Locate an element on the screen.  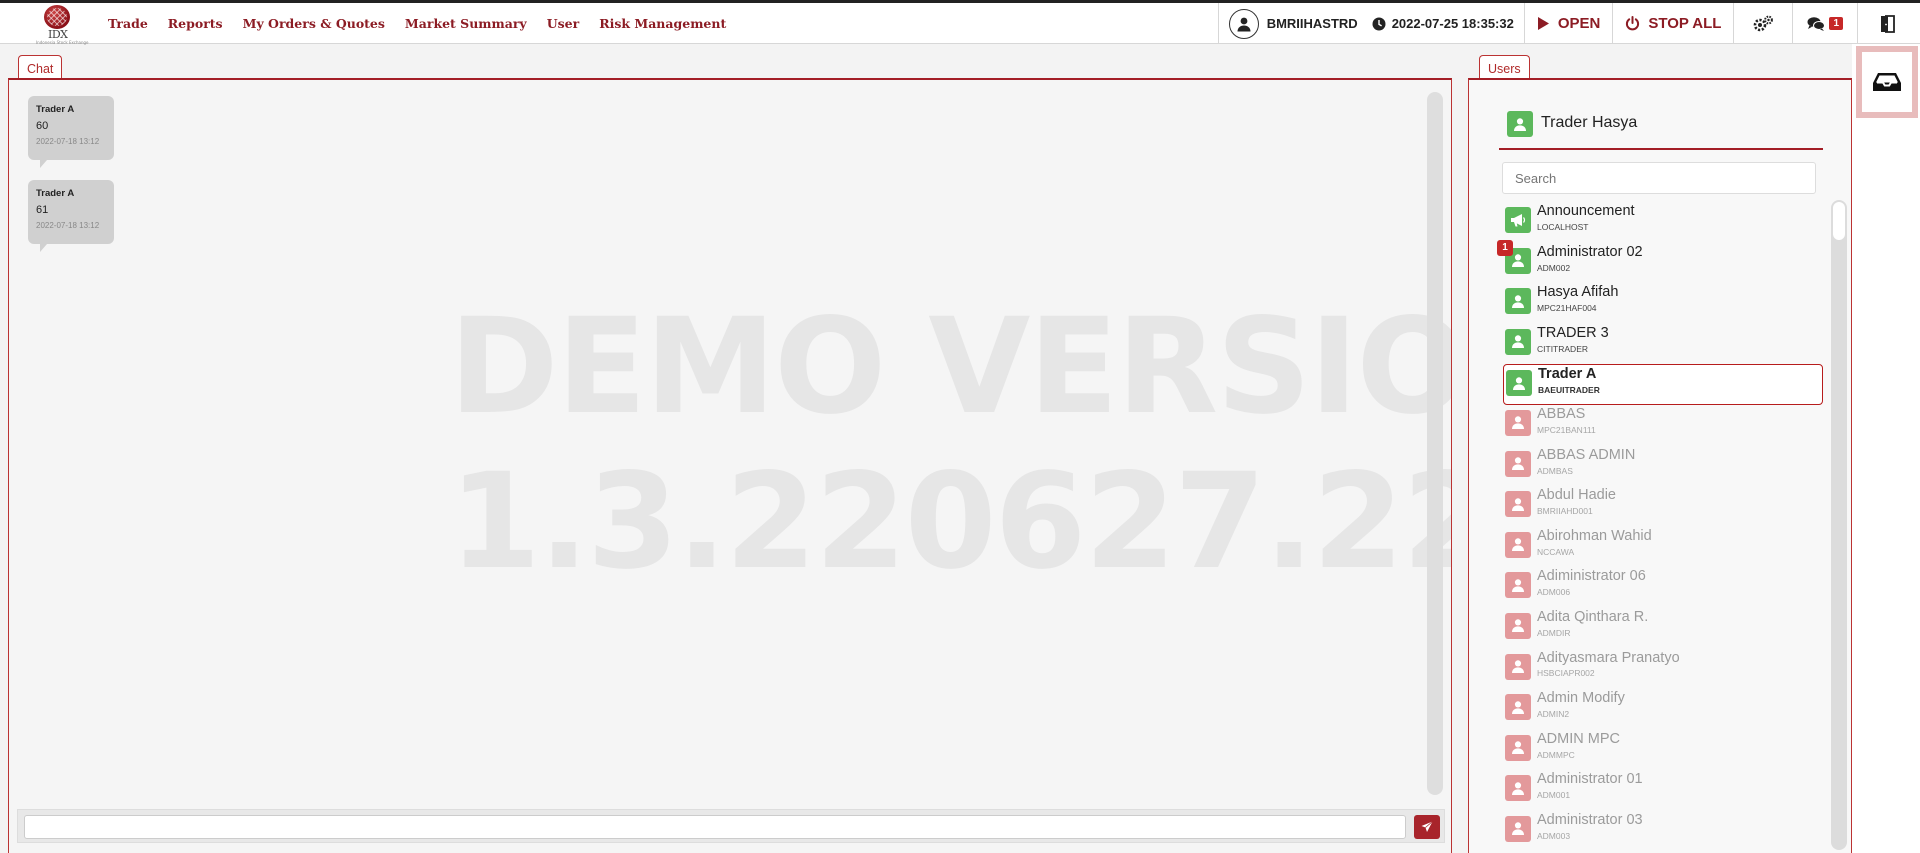
nav-user: User is located at coordinates (563, 23).